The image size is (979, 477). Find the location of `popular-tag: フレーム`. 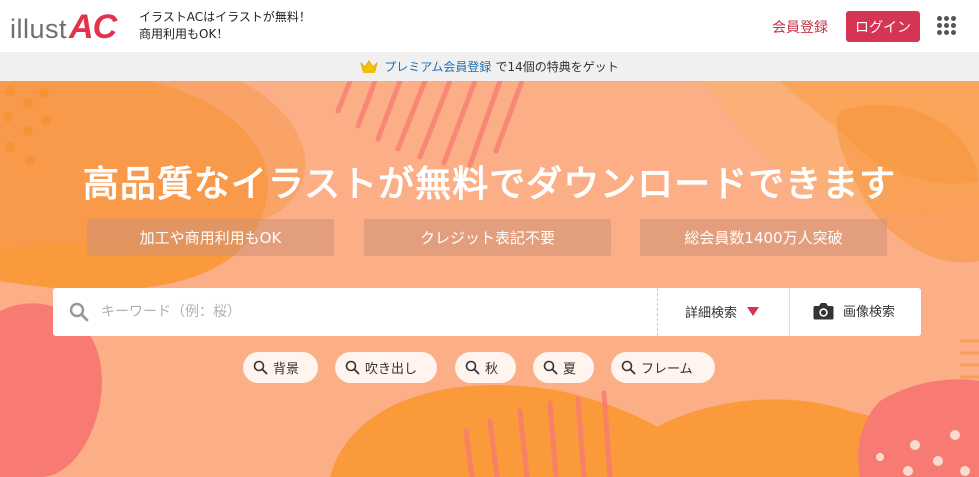

popular-tag: フレーム is located at coordinates (663, 367).